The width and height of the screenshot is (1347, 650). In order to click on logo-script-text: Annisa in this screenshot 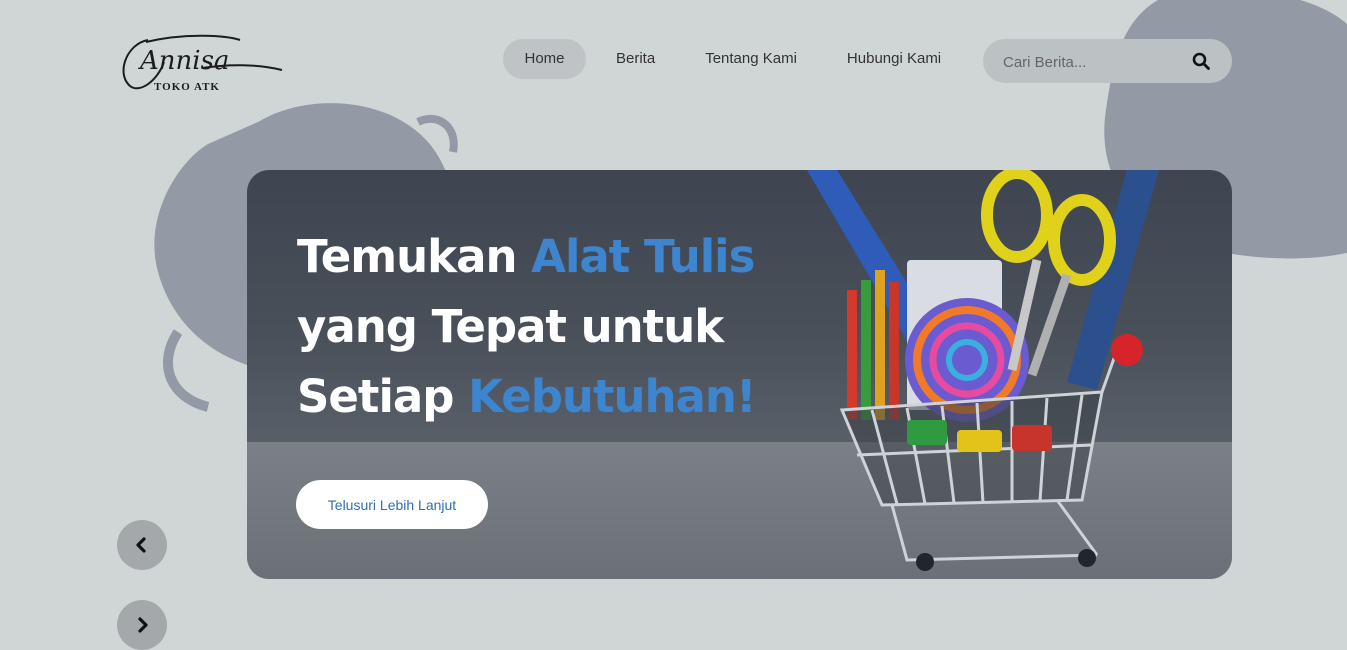, I will do `click(185, 61)`.